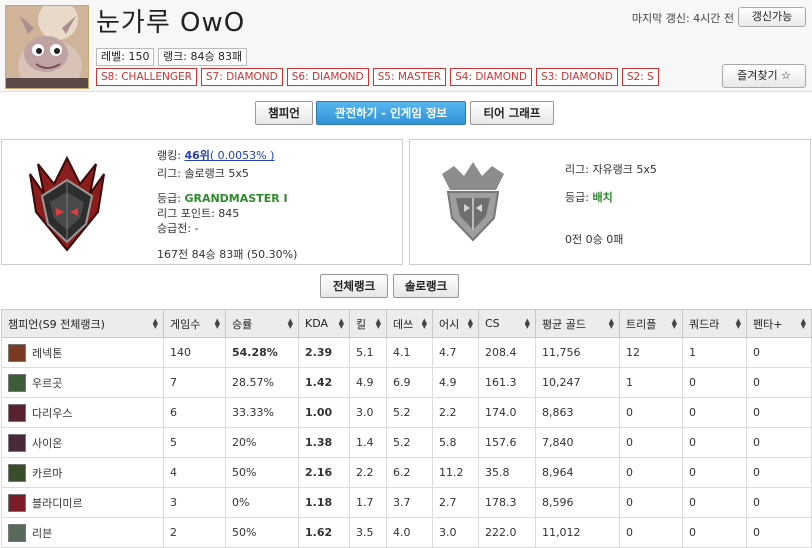 Image resolution: width=812 pixels, height=548 pixels. I want to click on col-header-cs: CS ▲ ▼, so click(507, 323).